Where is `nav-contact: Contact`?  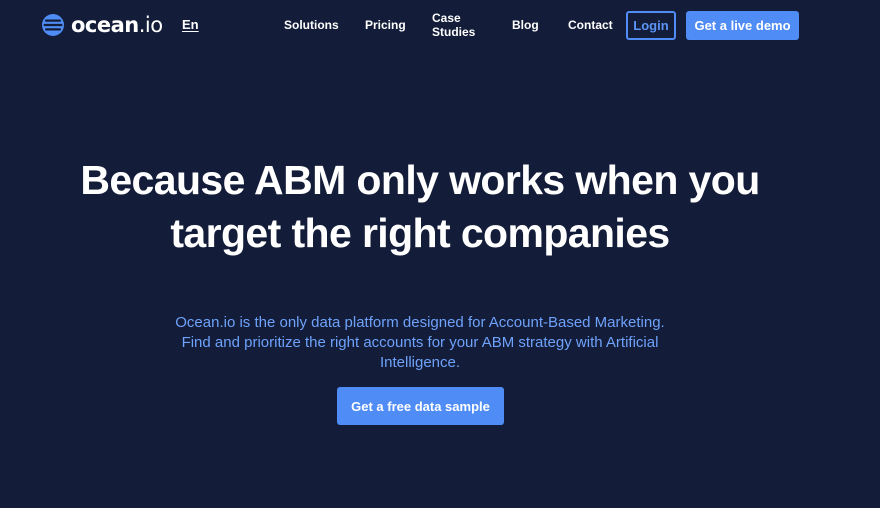
nav-contact: Contact is located at coordinates (590, 25).